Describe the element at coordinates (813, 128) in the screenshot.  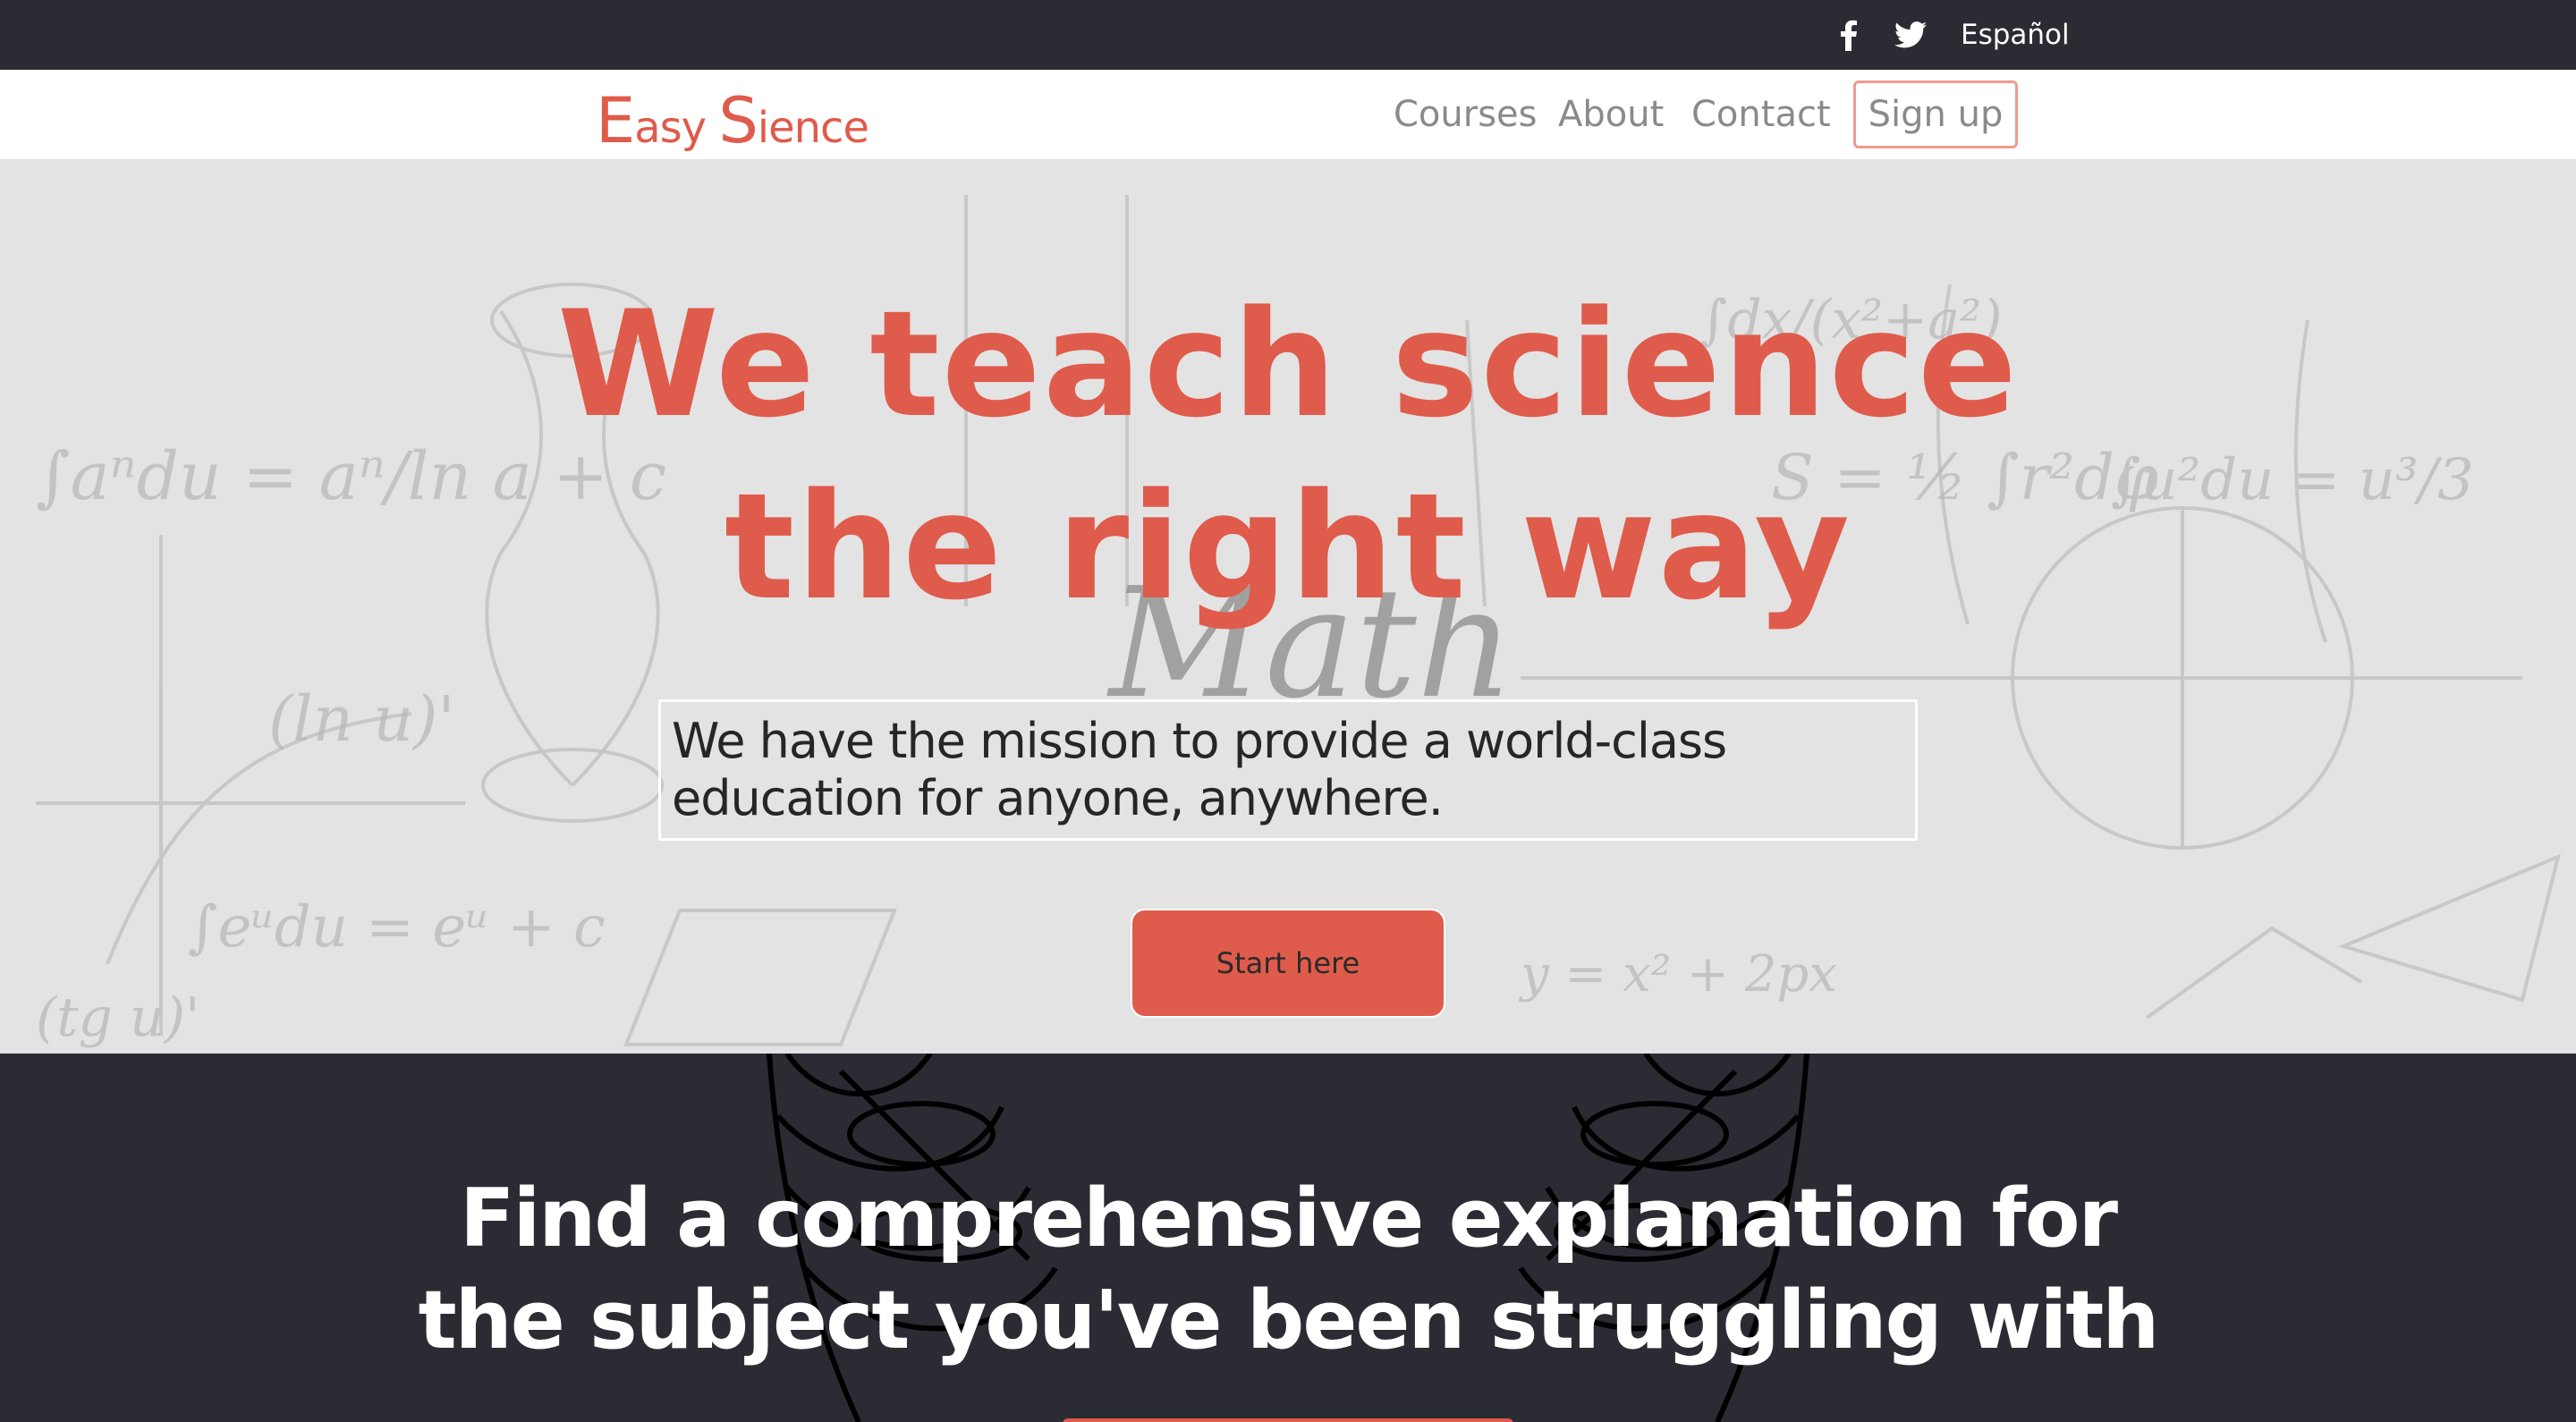
I see `brand-second-rest: ience` at that location.